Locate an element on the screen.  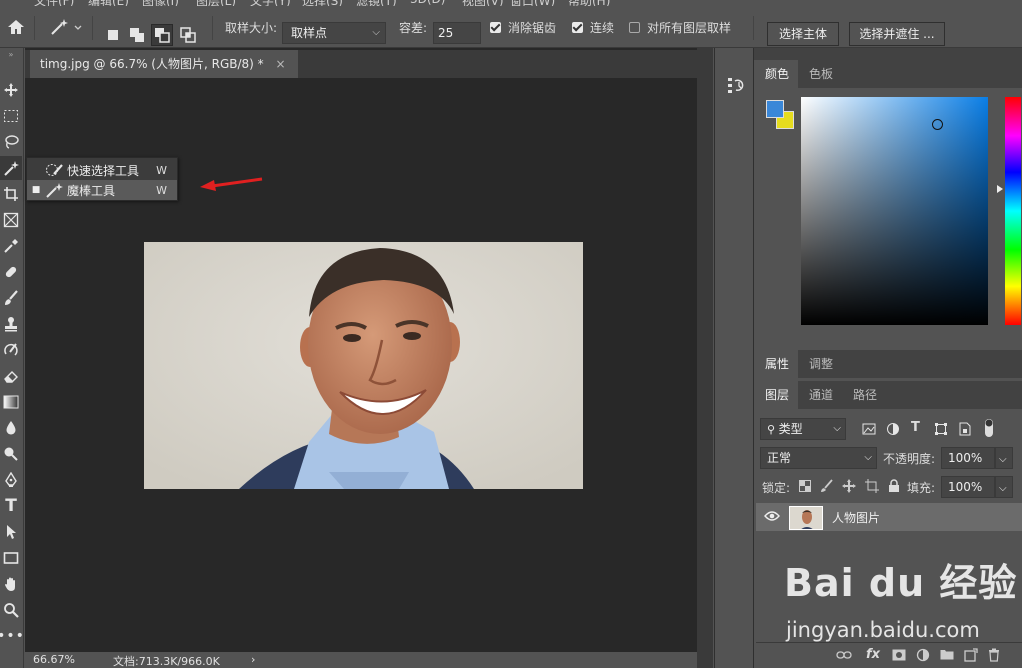
new-selection-icon is located at coordinates (114, 35).